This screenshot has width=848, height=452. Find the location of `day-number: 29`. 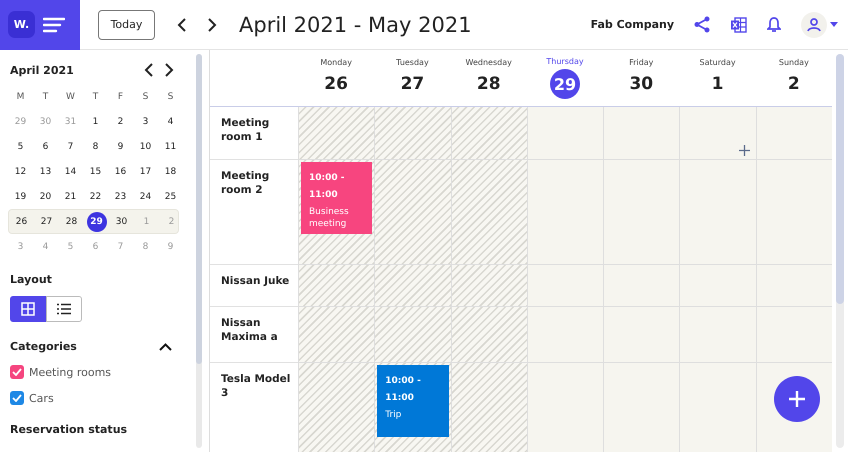

day-number: 29 is located at coordinates (565, 84).